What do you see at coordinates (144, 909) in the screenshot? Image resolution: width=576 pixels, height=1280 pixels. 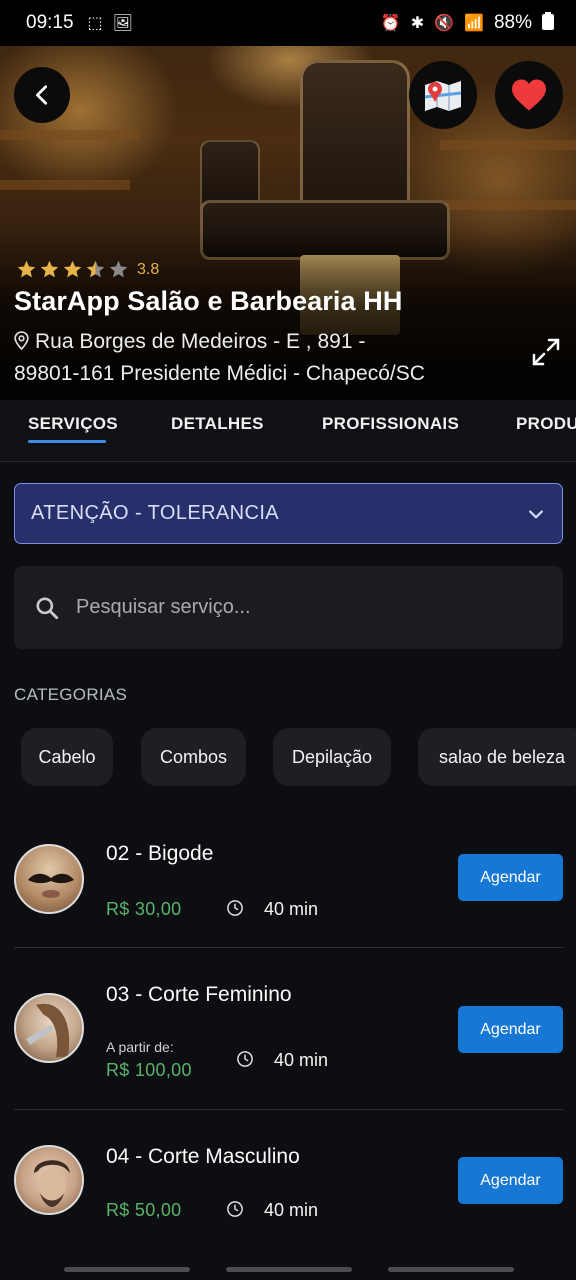 I see `service-price: R$ 30,00` at bounding box center [144, 909].